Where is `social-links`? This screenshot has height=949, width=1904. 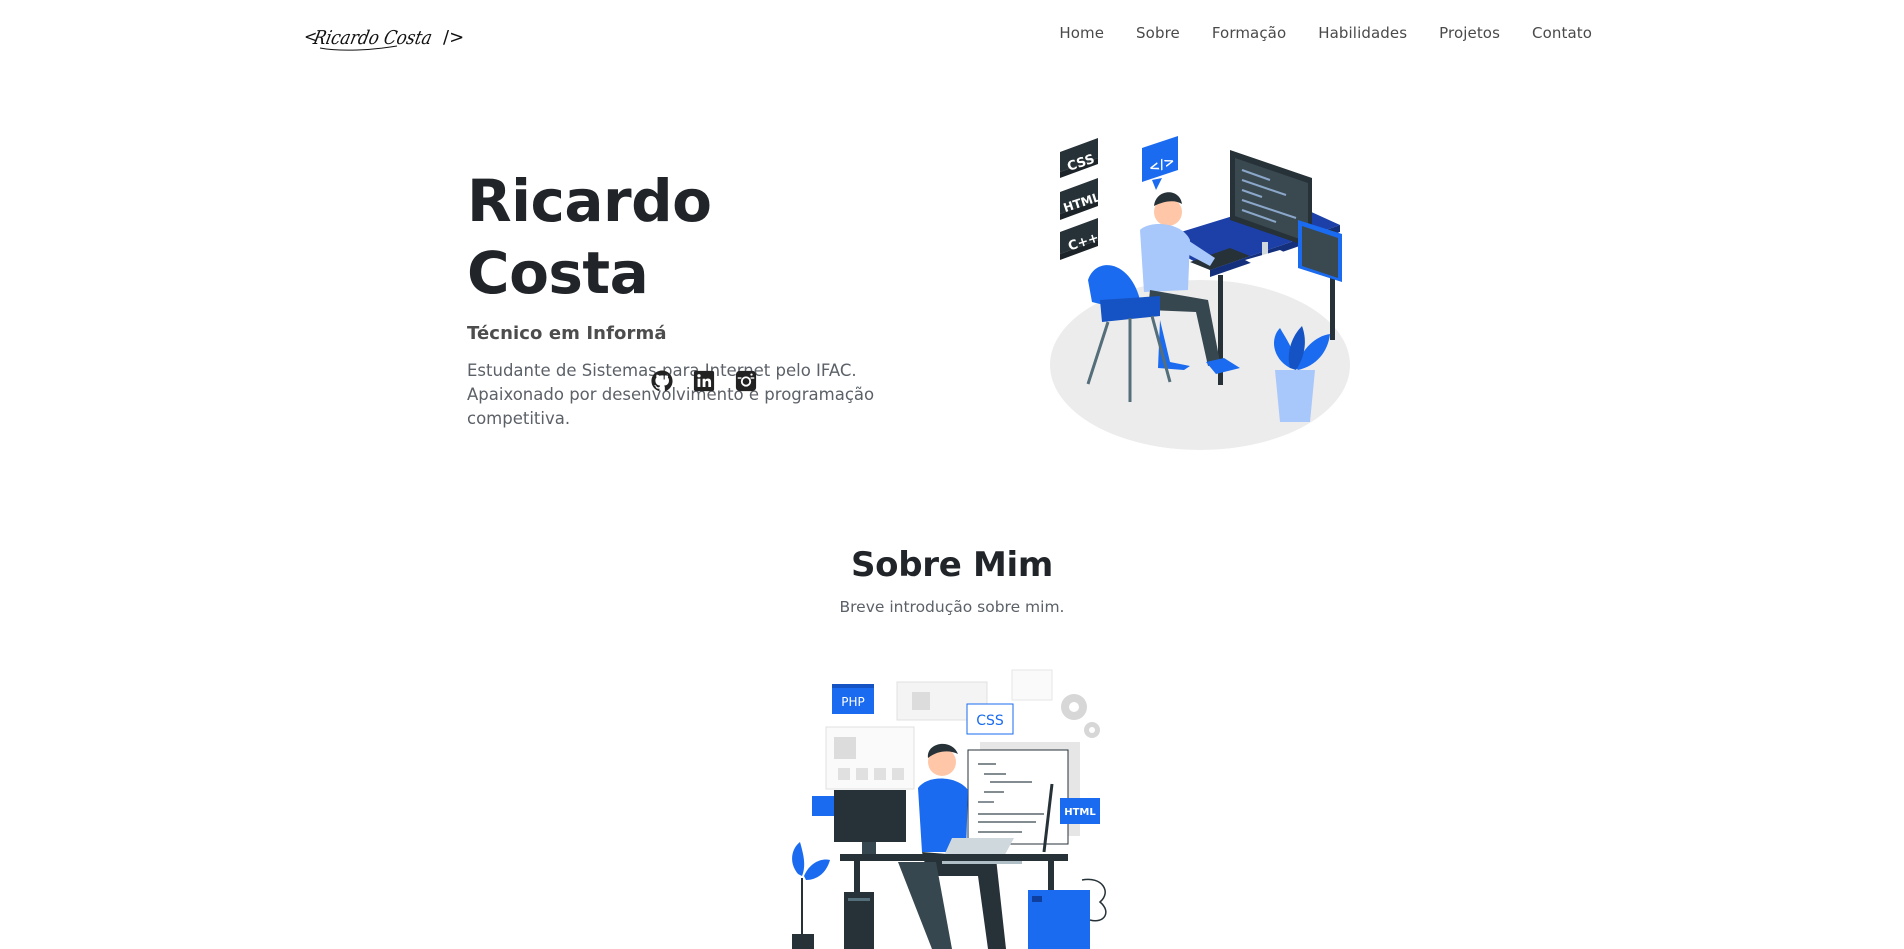 social-links is located at coordinates (704, 381).